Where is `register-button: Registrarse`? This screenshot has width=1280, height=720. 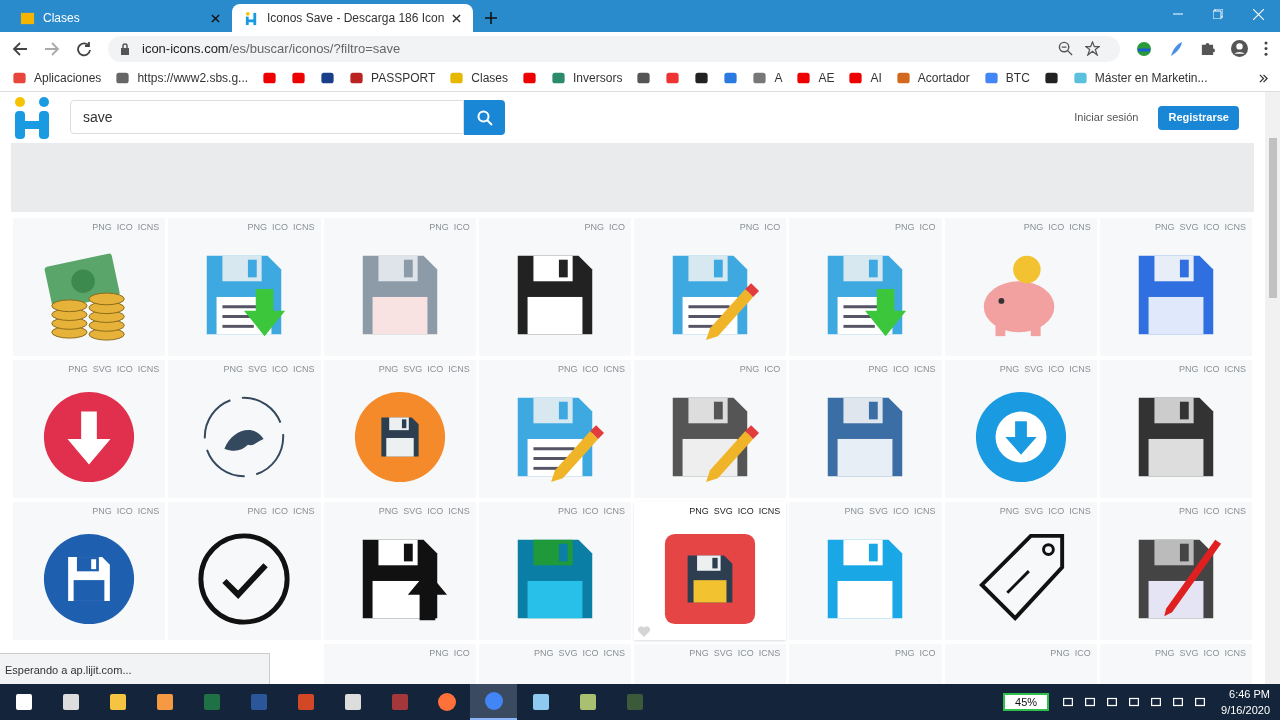
register-button: Registrarse is located at coordinates (1198, 117).